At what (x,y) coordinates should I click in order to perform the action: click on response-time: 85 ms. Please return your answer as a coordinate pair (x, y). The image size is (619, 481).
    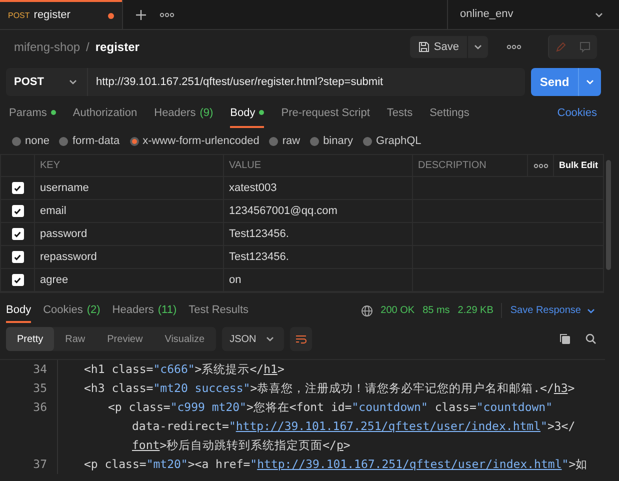
    Looking at the image, I should click on (436, 311).